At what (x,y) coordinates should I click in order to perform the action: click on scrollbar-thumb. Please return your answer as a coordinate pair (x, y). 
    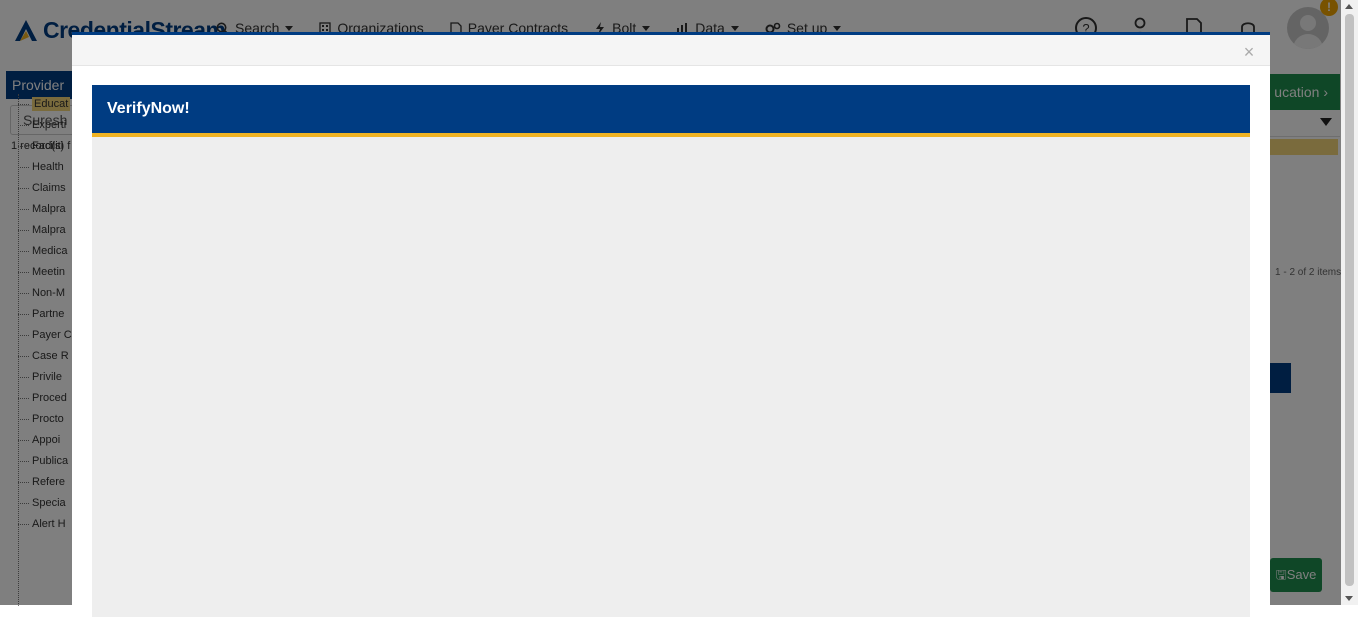
    Looking at the image, I should click on (1349, 300).